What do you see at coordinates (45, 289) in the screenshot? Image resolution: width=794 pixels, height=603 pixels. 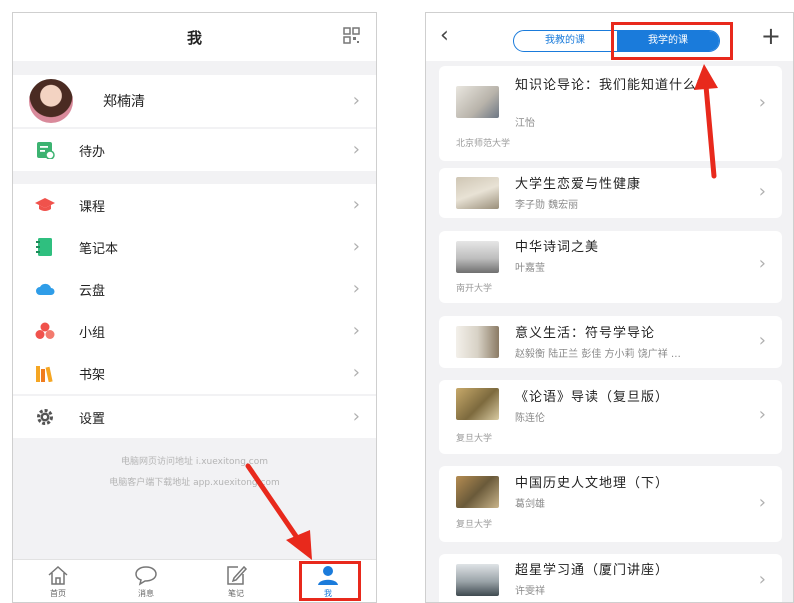 I see `cloud-icon` at bounding box center [45, 289].